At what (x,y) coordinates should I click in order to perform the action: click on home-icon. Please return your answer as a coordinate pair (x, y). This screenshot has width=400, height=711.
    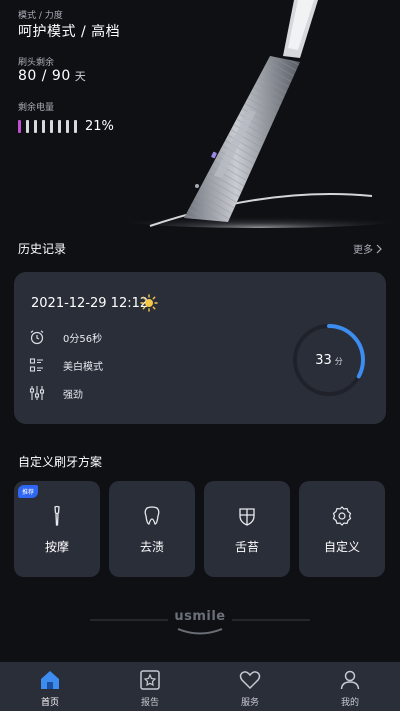
    Looking at the image, I should click on (50, 680).